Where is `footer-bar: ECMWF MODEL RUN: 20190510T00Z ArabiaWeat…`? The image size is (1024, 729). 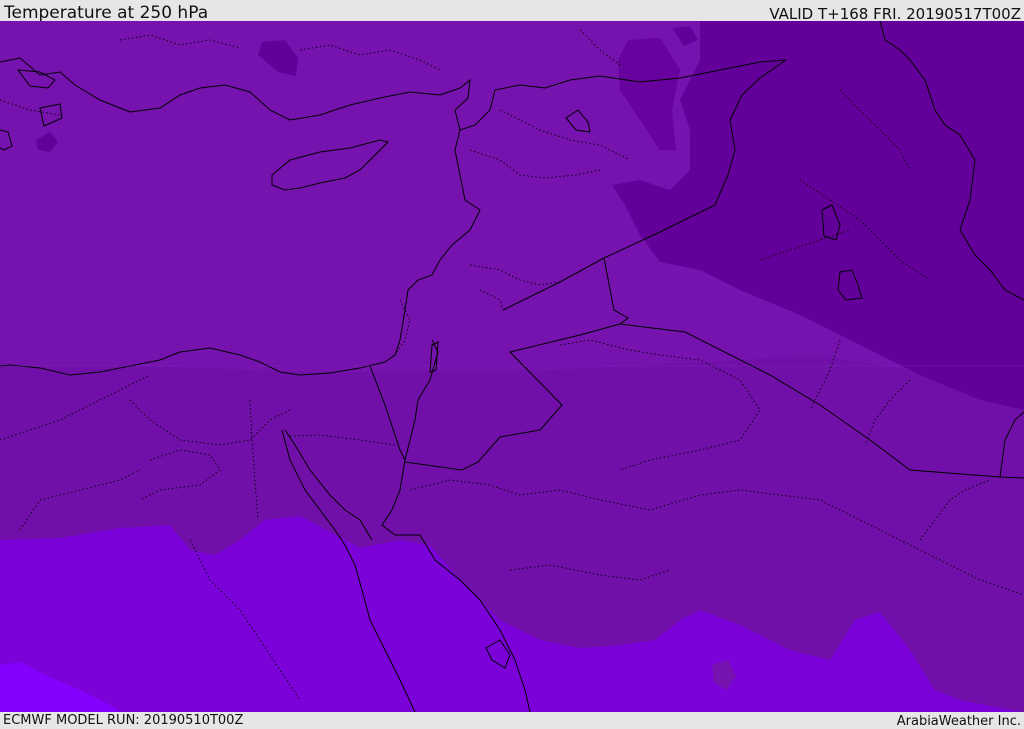 footer-bar: ECMWF MODEL RUN: 20190510T00Z ArabiaWeat… is located at coordinates (512, 720).